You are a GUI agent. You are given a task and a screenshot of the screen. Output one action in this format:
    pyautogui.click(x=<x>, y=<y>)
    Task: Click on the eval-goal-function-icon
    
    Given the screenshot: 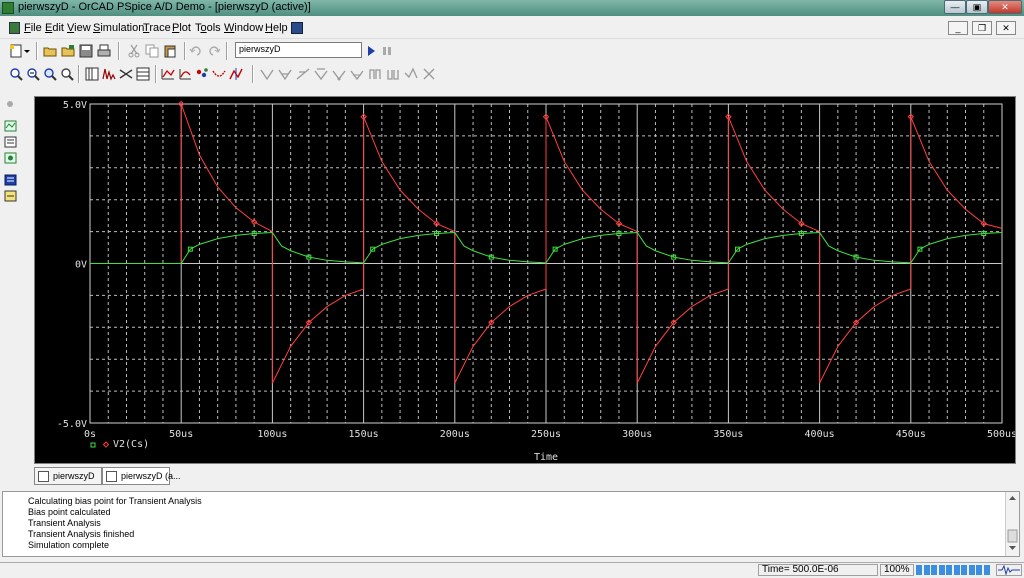 What is the action you would take?
    pyautogui.click(x=185, y=74)
    